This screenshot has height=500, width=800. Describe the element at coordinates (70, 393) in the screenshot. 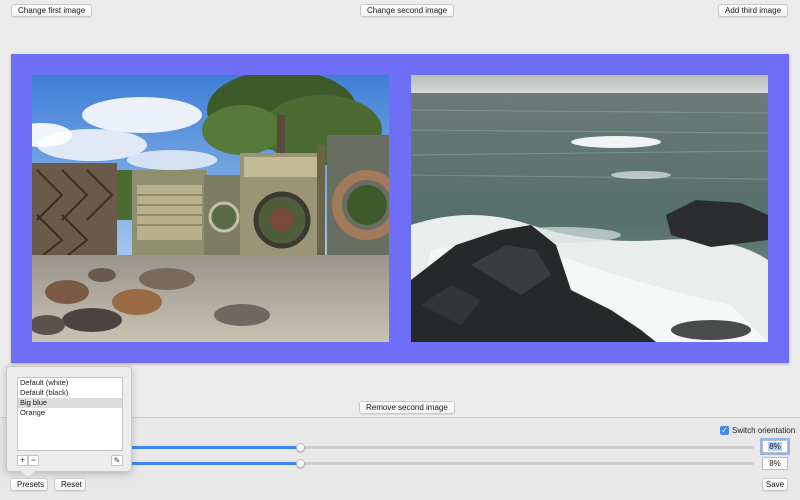

I see `preset-item-default-black: Default (black)` at that location.